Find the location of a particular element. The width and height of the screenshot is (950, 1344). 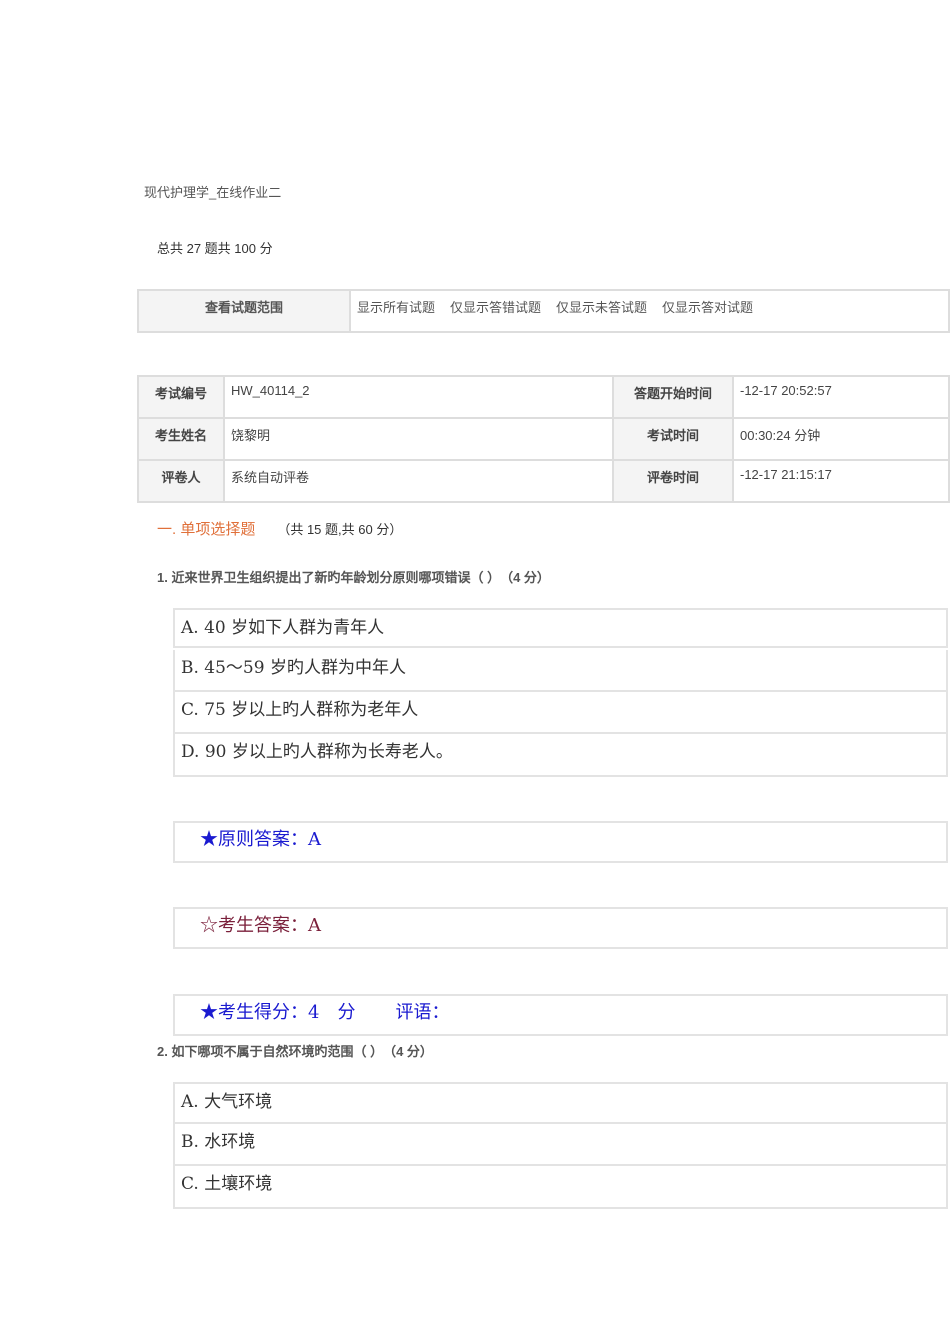

score-text: ★考生得分：4 分 is located at coordinates (278, 1012).